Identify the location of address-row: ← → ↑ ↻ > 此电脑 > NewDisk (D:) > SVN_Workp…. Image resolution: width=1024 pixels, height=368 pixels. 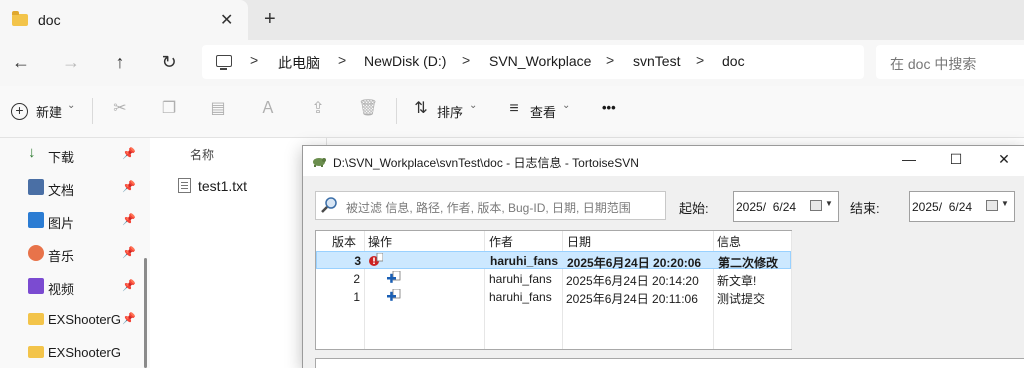
(512, 63).